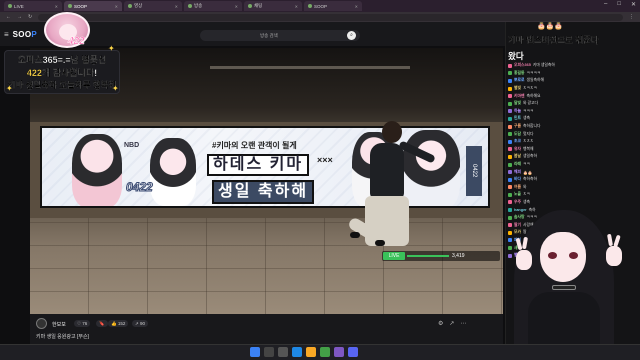  What do you see at coordinates (255, 352) in the screenshot?
I see `windows-icon` at bounding box center [255, 352].